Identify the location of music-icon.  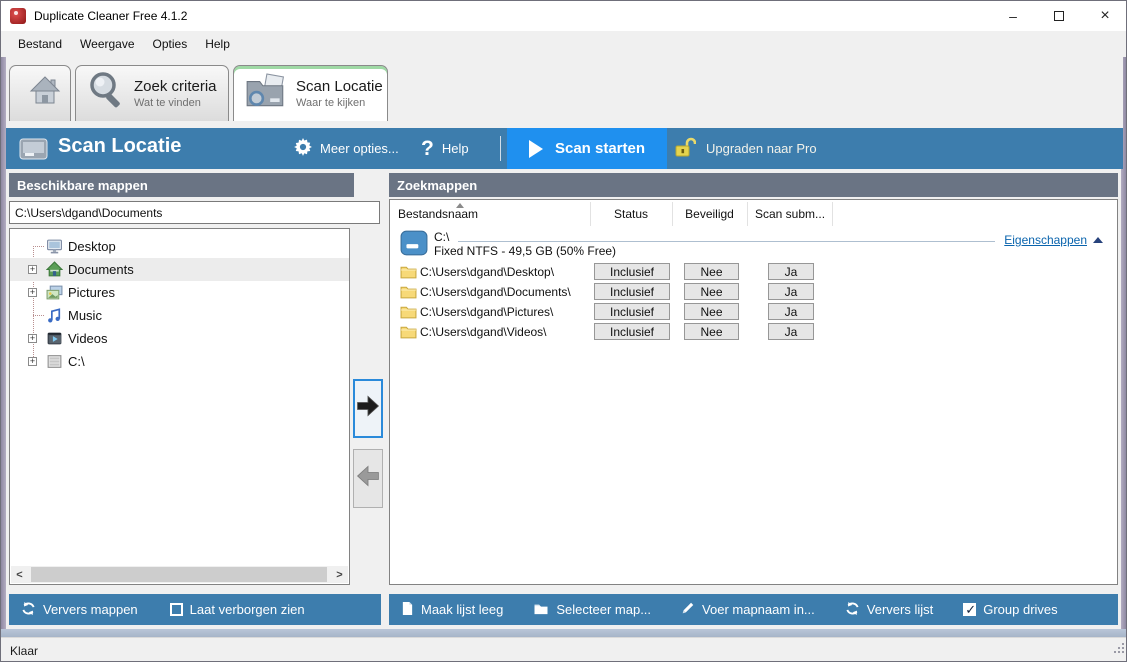
(54, 318).